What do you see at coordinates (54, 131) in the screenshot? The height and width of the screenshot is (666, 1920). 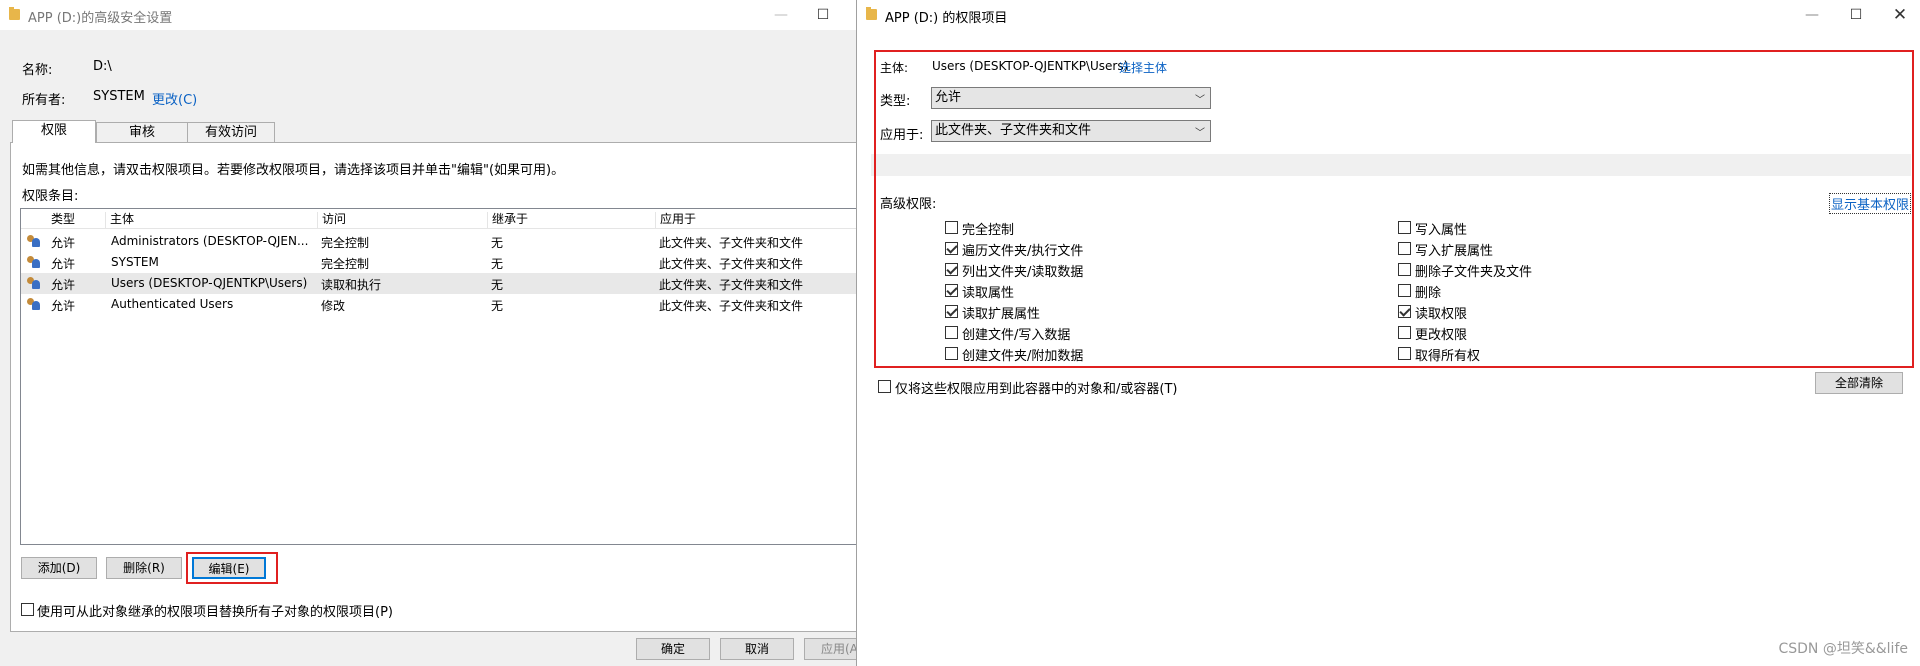 I see `tab-permissions: 权限` at bounding box center [54, 131].